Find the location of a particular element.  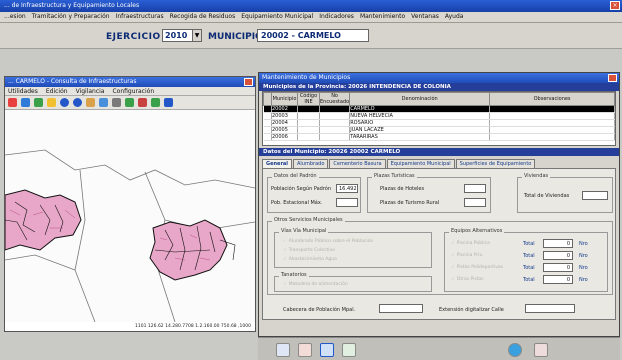

column-header: Municipio is located at coordinates (284, 99).